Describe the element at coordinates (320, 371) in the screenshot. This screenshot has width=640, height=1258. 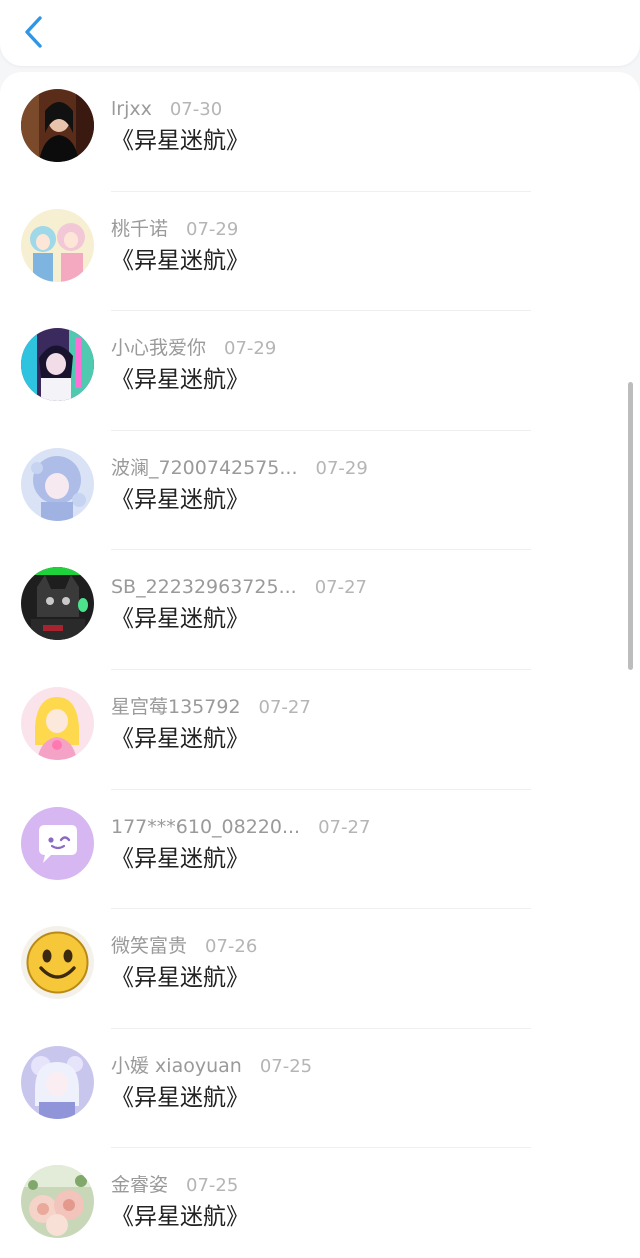
I see `list-item: 小心我爱你 07-29 《异星迷航》` at that location.